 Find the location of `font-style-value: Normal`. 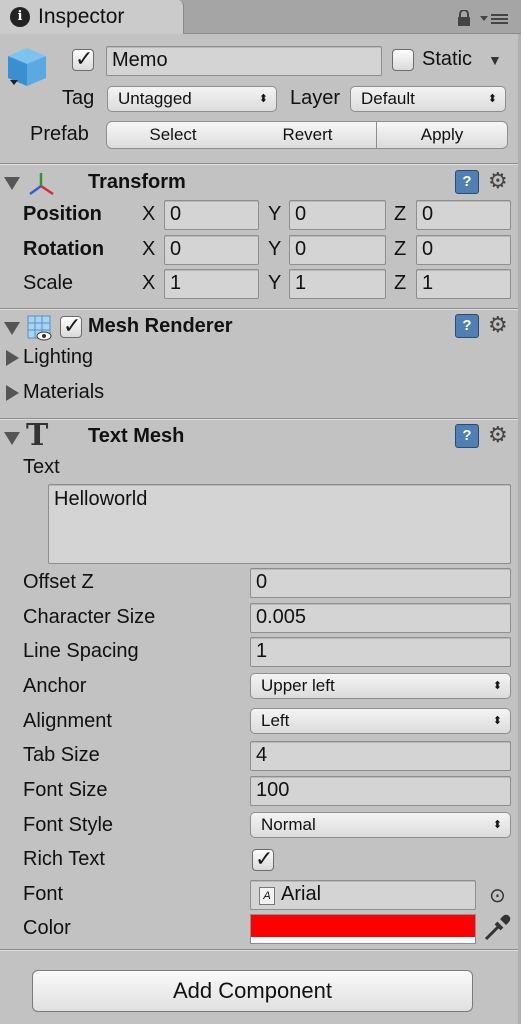

font-style-value: Normal is located at coordinates (288, 824).